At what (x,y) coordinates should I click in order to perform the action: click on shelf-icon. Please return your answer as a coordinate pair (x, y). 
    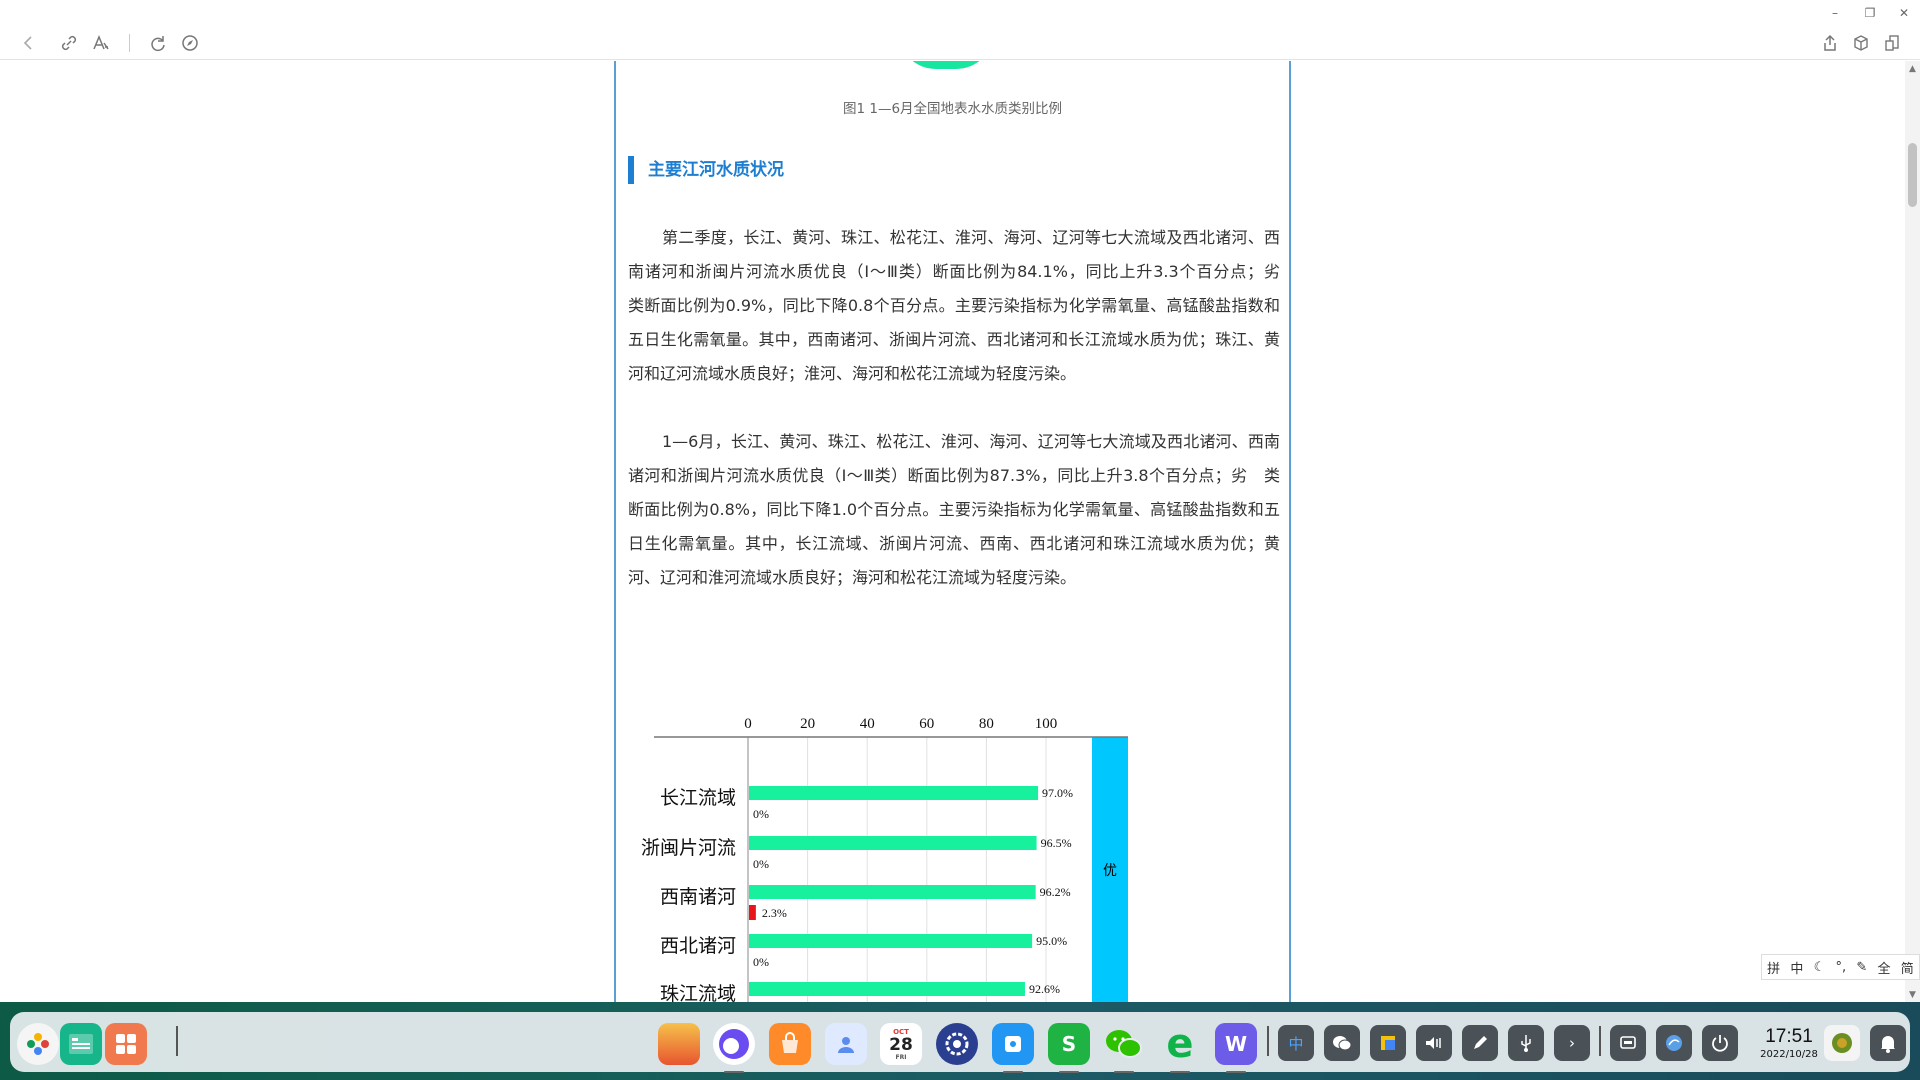
    Looking at the image, I should click on (1892, 43).